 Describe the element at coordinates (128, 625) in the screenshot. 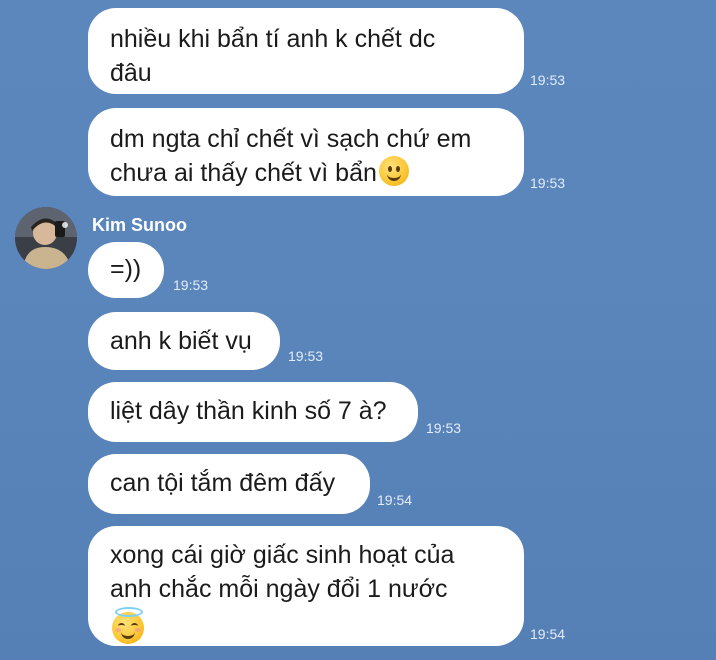

I see `smiling-face-with-halo-icon` at that location.